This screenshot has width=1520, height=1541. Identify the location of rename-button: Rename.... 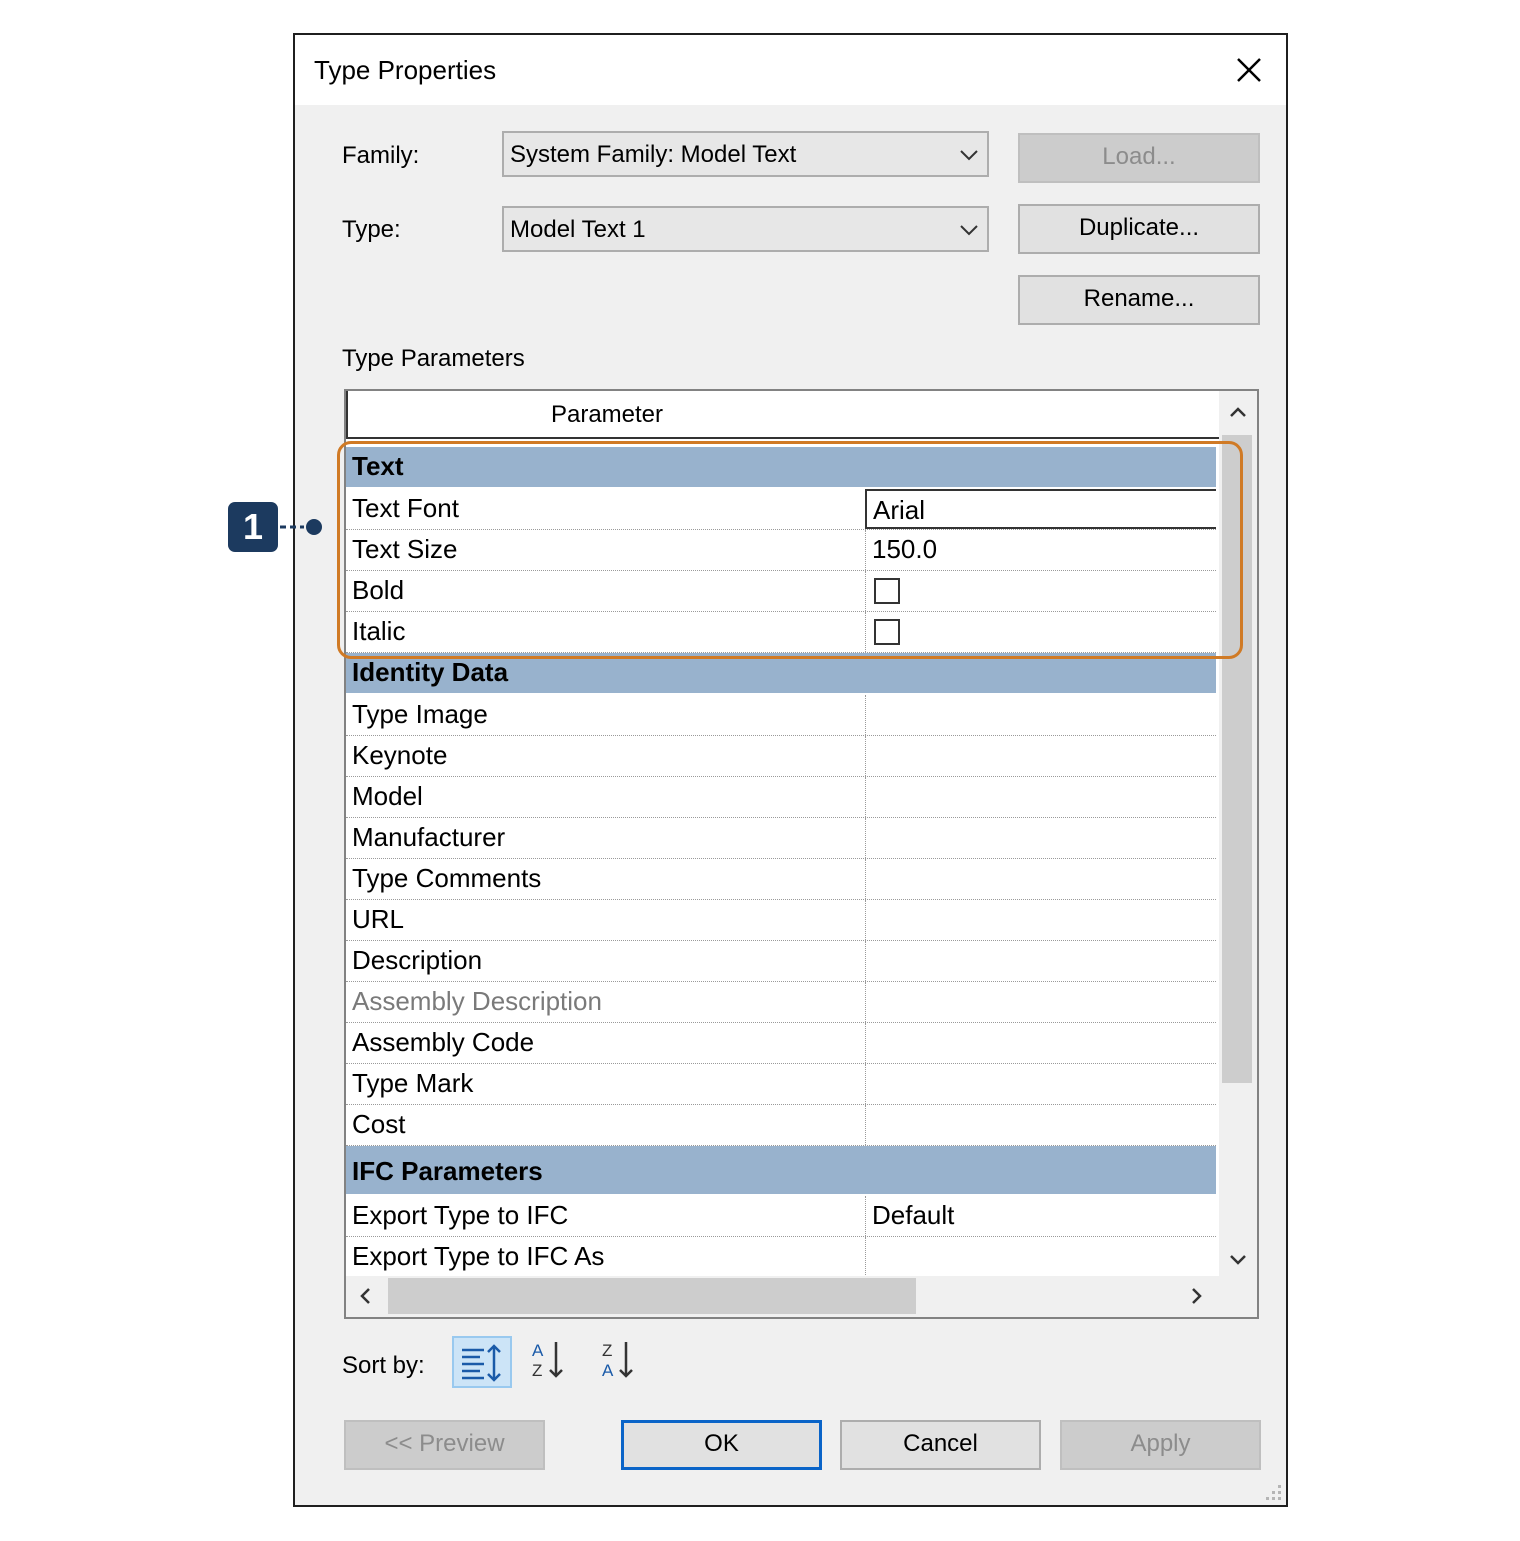
(1139, 300).